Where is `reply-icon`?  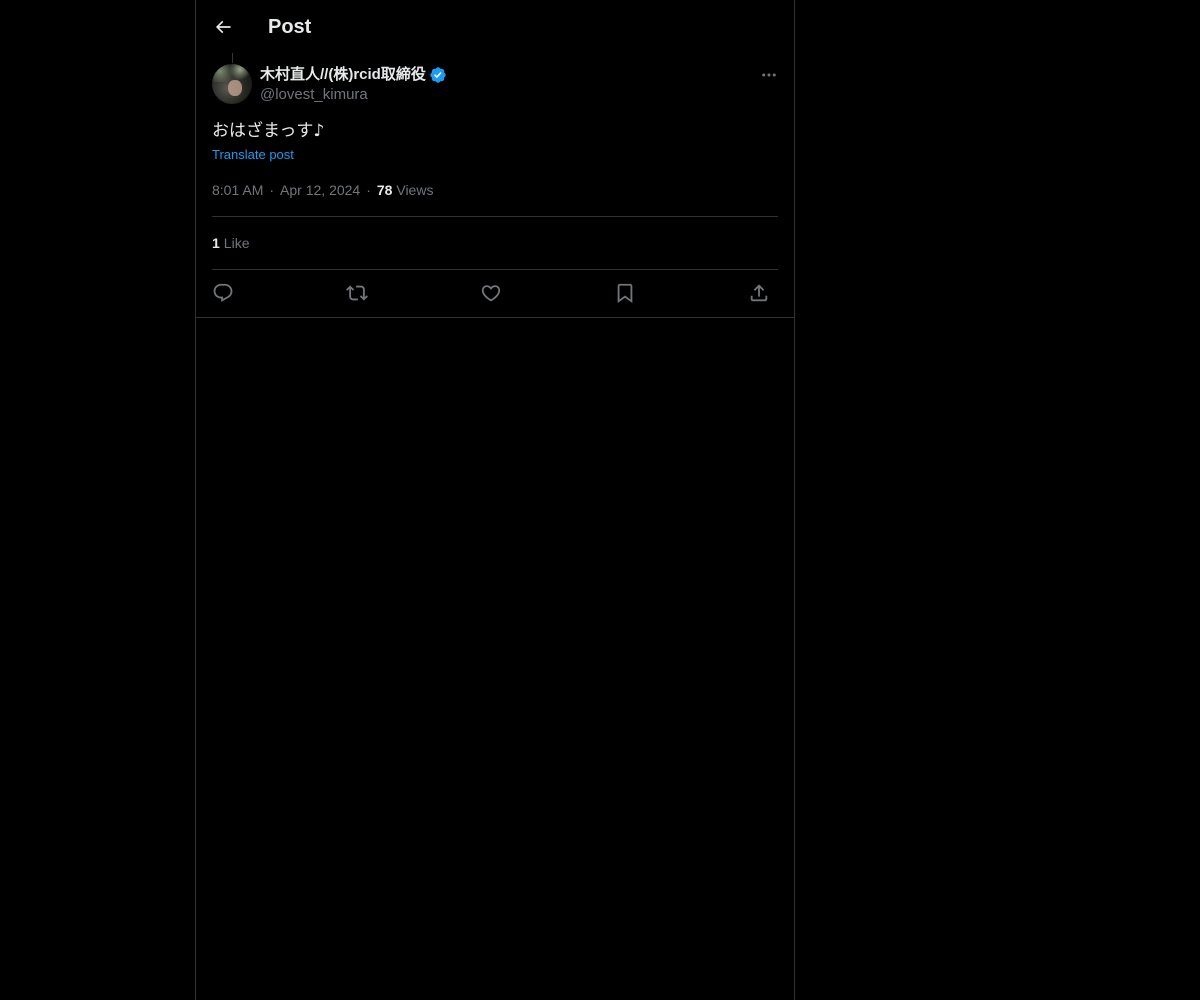
reply-icon is located at coordinates (223, 293).